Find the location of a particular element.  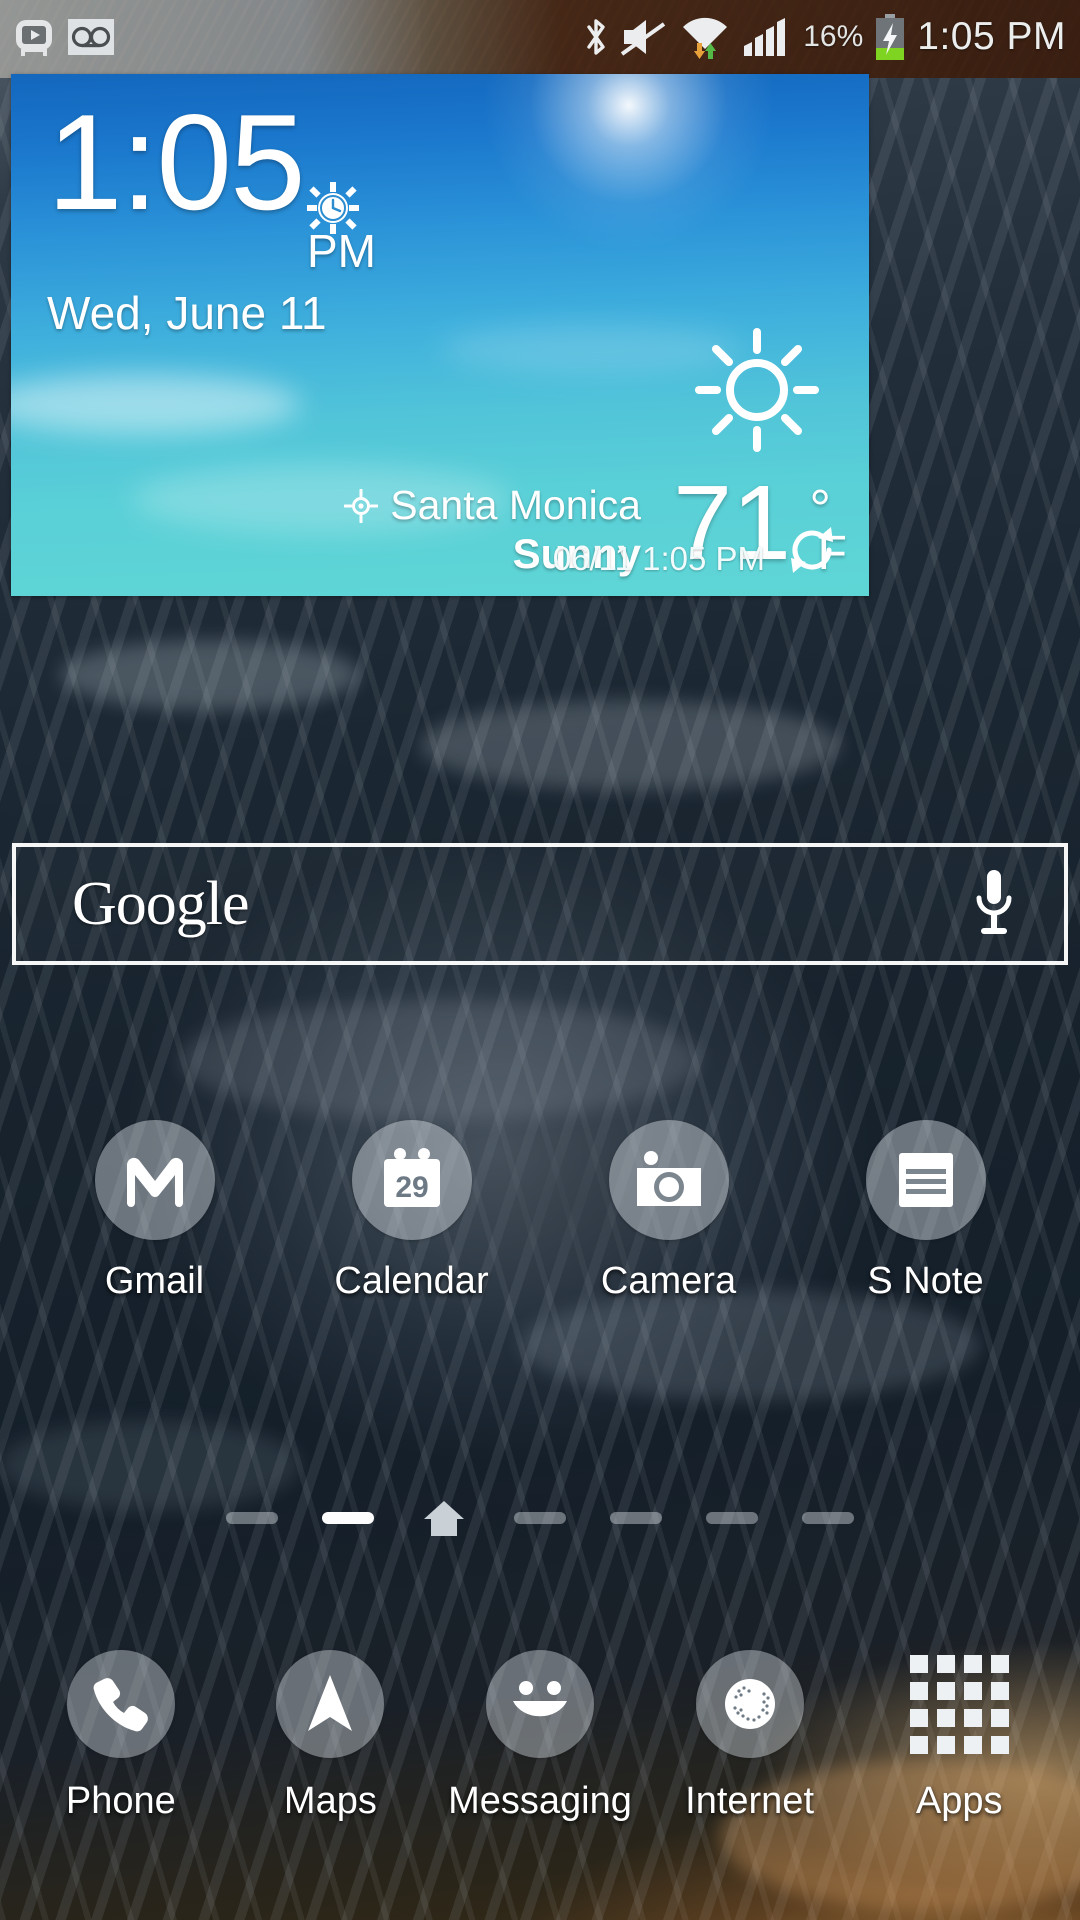

widget-date: Wed, June 11 is located at coordinates (187, 313).